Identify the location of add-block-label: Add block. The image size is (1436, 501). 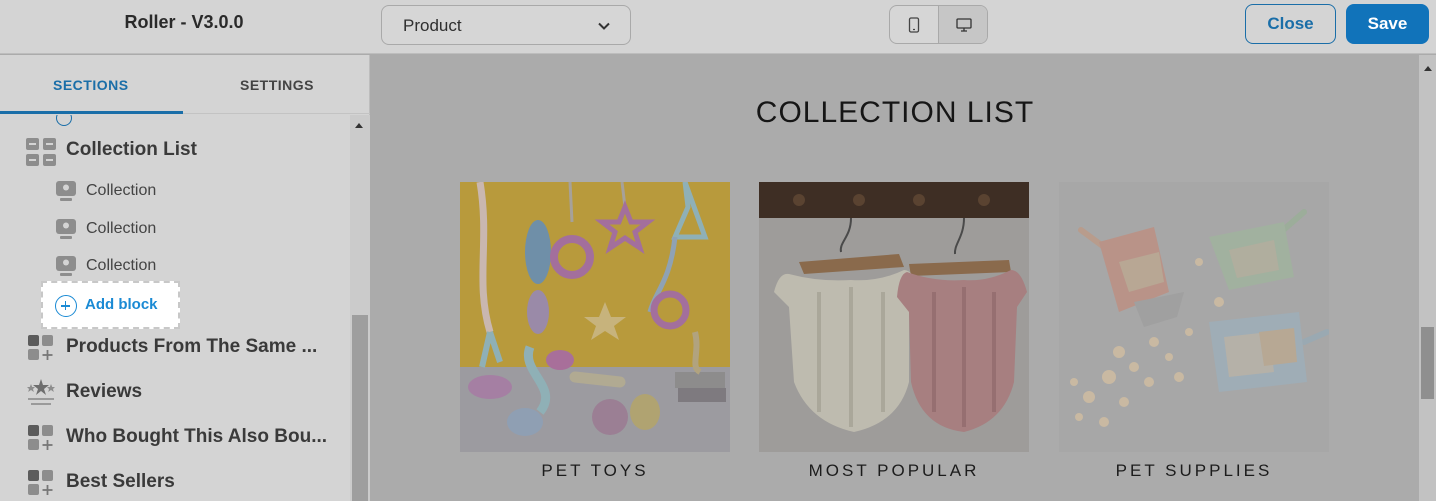
(121, 304).